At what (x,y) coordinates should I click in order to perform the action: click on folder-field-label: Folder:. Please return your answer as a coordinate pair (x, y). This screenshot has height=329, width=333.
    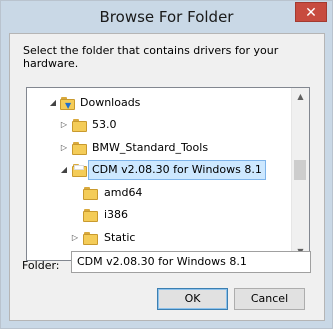
    Looking at the image, I should click on (41, 265).